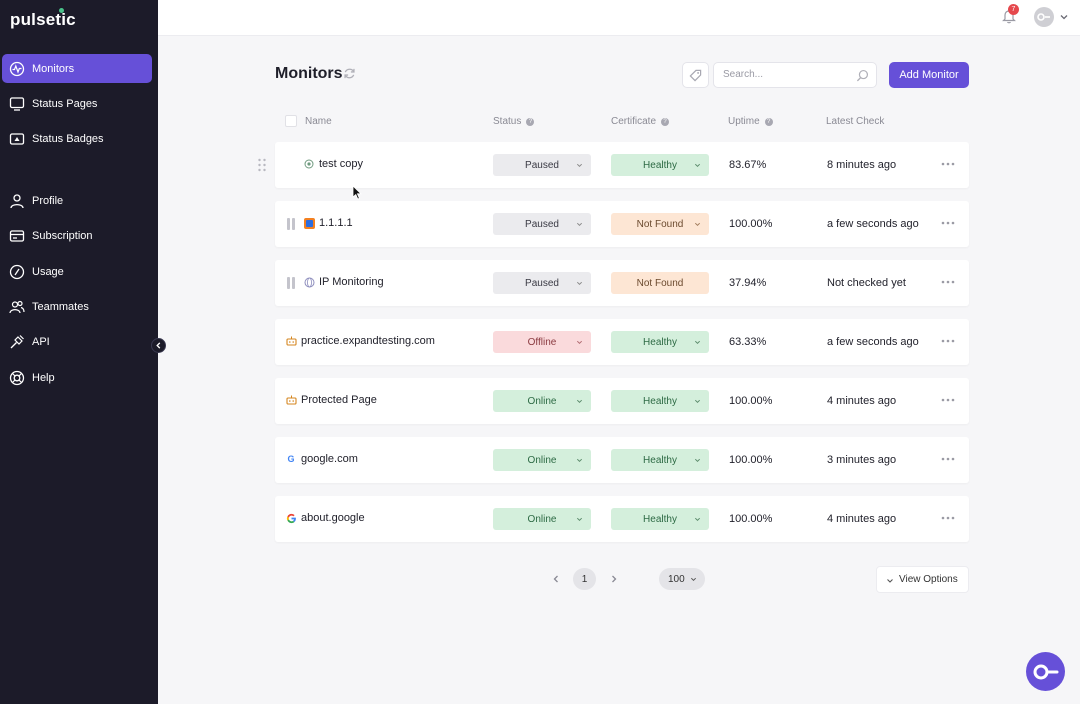 Image resolution: width=1080 pixels, height=704 pixels. What do you see at coordinates (41, 341) in the screenshot?
I see `sidebar-item-label: API` at bounding box center [41, 341].